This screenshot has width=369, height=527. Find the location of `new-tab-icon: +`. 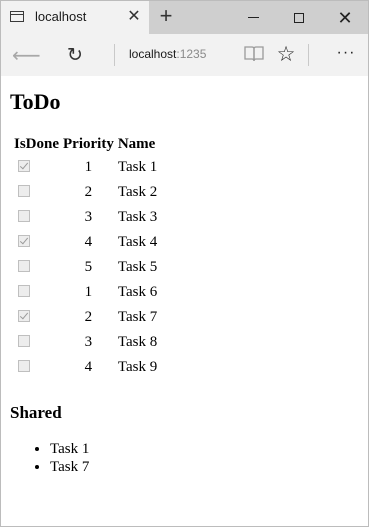

new-tab-icon: + is located at coordinates (166, 17).